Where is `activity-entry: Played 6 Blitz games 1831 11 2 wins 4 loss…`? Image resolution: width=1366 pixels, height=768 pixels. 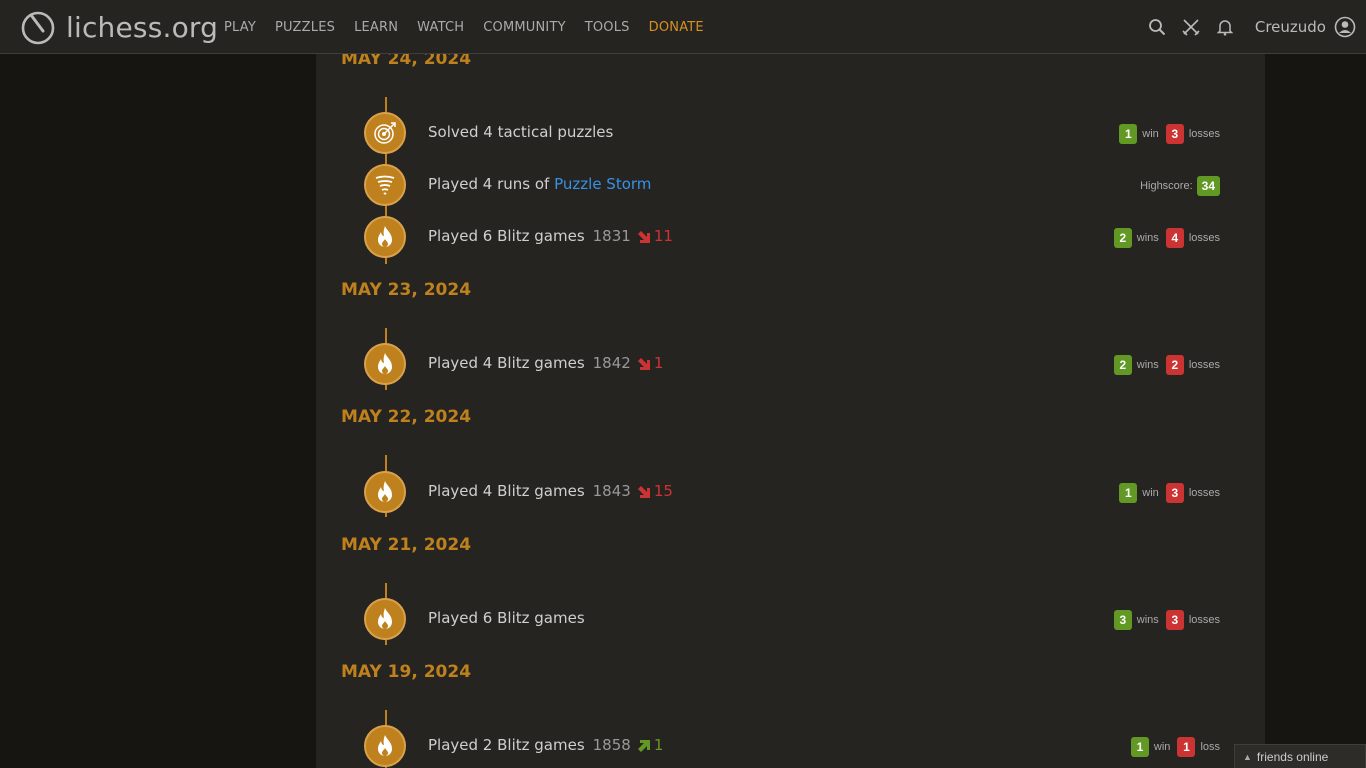 activity-entry: Played 6 Blitz games 1831 11 2 wins 4 loss… is located at coordinates (794, 238).